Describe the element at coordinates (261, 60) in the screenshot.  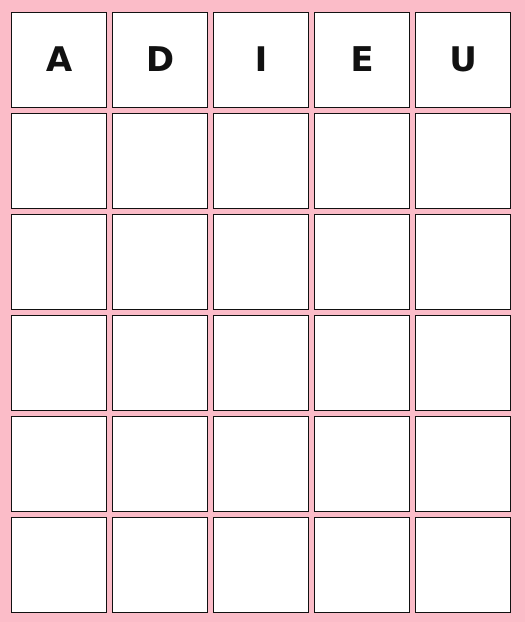
I see `tile-r1-c3: I` at that location.